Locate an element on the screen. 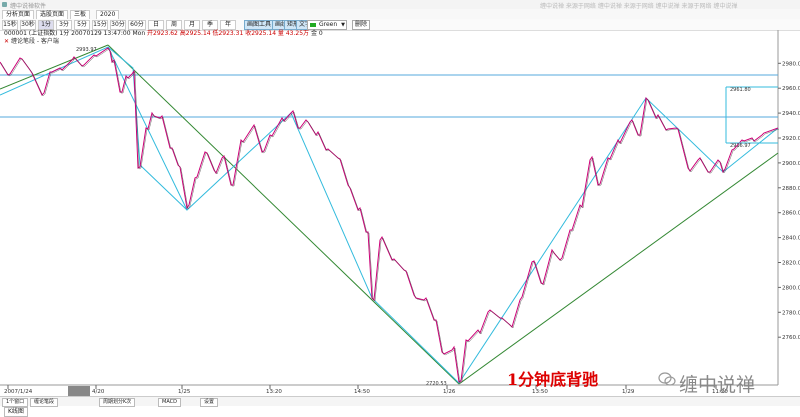 The height and width of the screenshot is (417, 800). time-tick-label: 2007/1/24 is located at coordinates (18, 392).